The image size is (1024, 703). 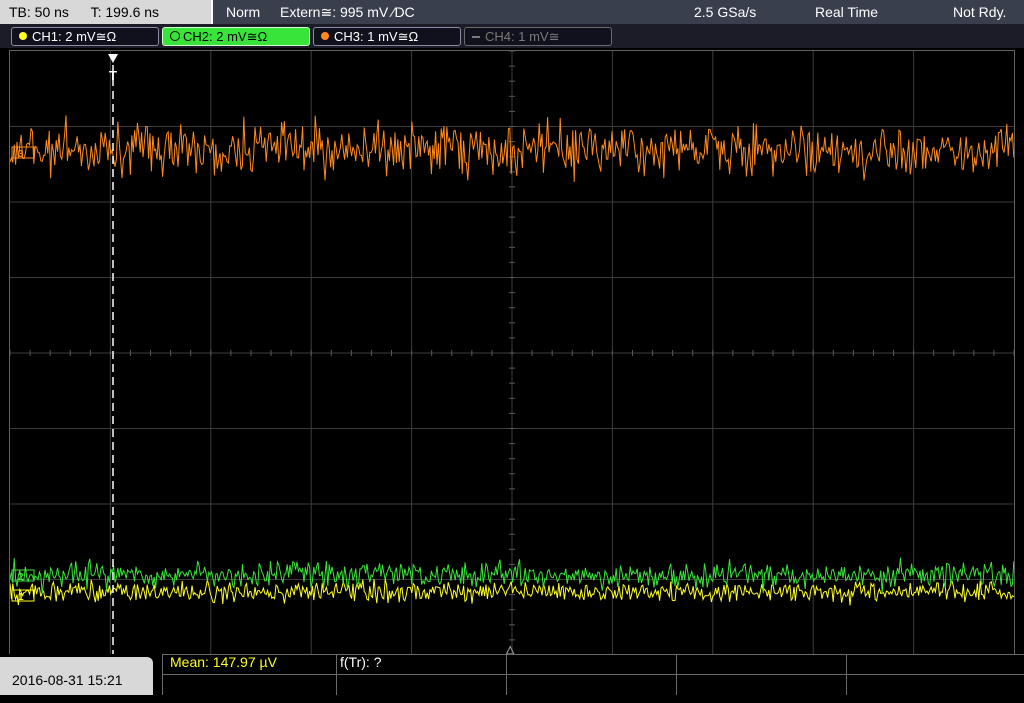 What do you see at coordinates (21, 577) in the screenshot?
I see `ch2-ground-marker: 2` at bounding box center [21, 577].